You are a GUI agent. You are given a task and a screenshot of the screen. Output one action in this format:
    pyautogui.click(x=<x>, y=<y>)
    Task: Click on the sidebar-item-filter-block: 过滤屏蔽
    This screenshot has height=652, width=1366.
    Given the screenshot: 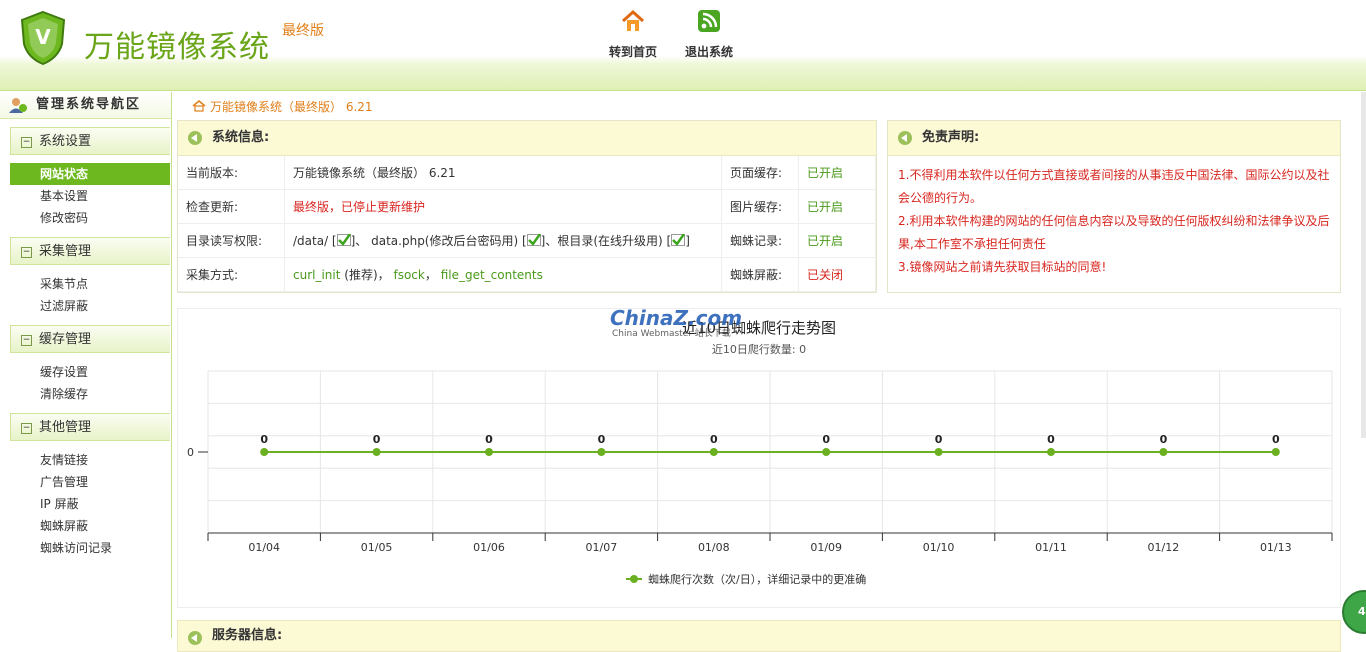 What is the action you would take?
    pyautogui.click(x=90, y=306)
    